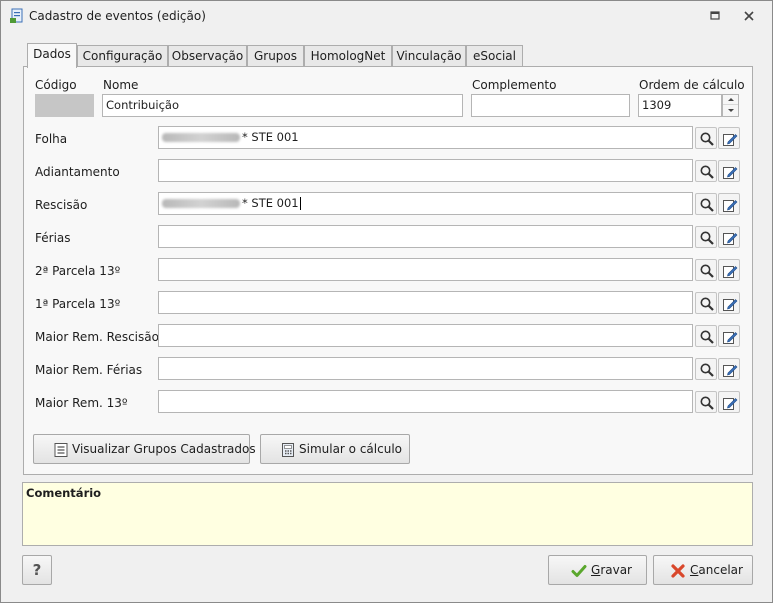  What do you see at coordinates (61, 205) in the screenshot?
I see `row-label-rescisao: Rescisão` at bounding box center [61, 205].